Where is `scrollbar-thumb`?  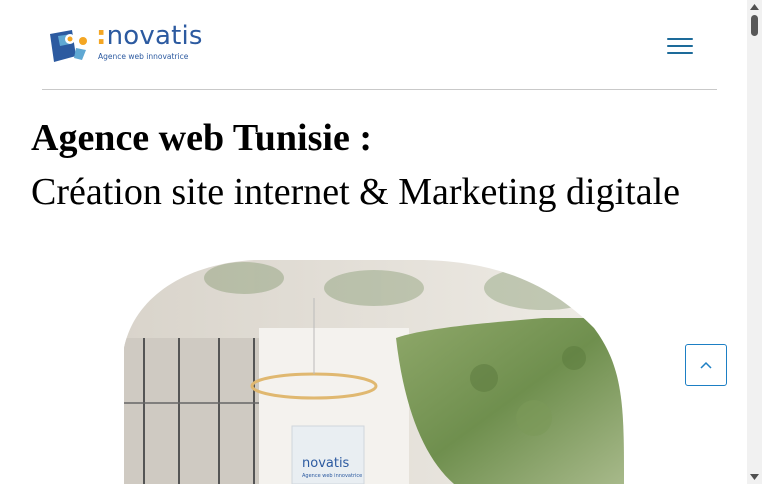
scrollbar-thumb is located at coordinates (754, 25).